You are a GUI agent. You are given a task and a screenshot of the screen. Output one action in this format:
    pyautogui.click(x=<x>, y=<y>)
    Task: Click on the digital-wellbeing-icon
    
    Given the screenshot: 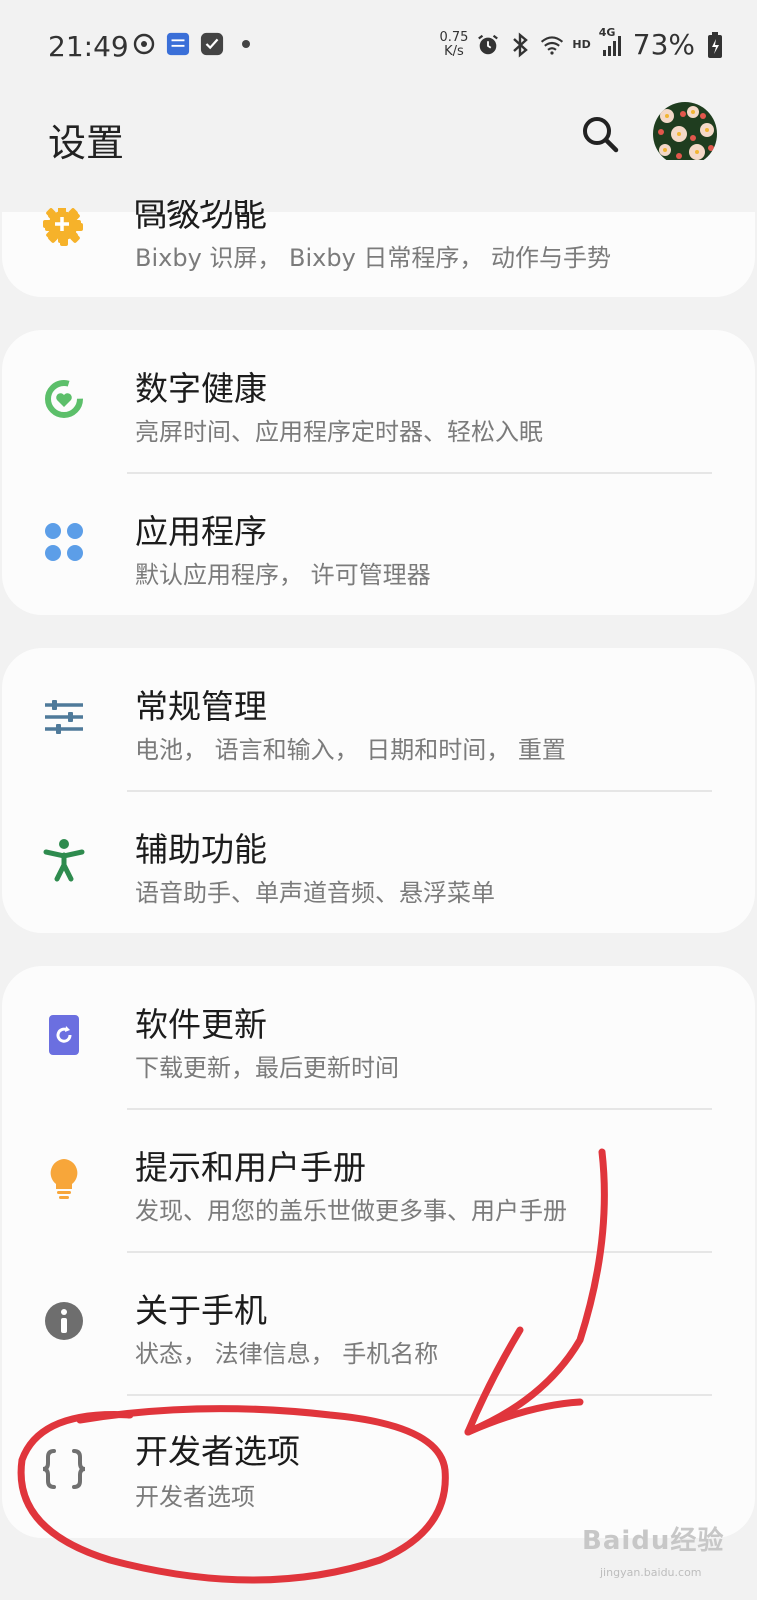 What is the action you would take?
    pyautogui.click(x=64, y=399)
    